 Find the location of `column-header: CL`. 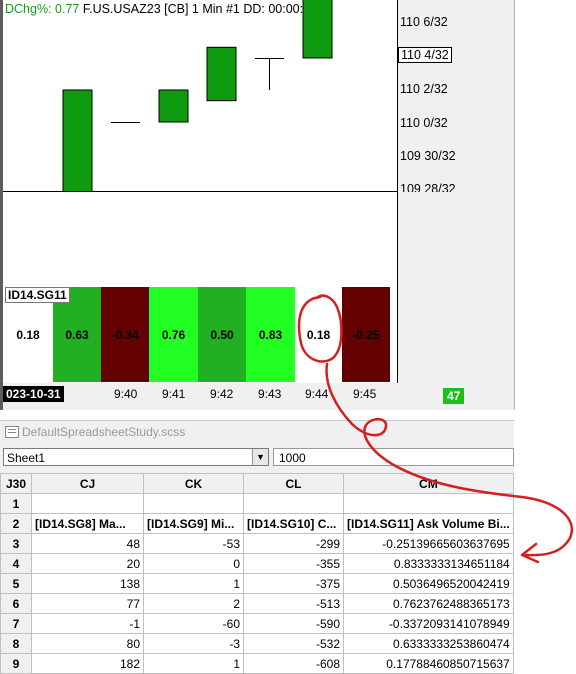

column-header: CL is located at coordinates (293, 483).